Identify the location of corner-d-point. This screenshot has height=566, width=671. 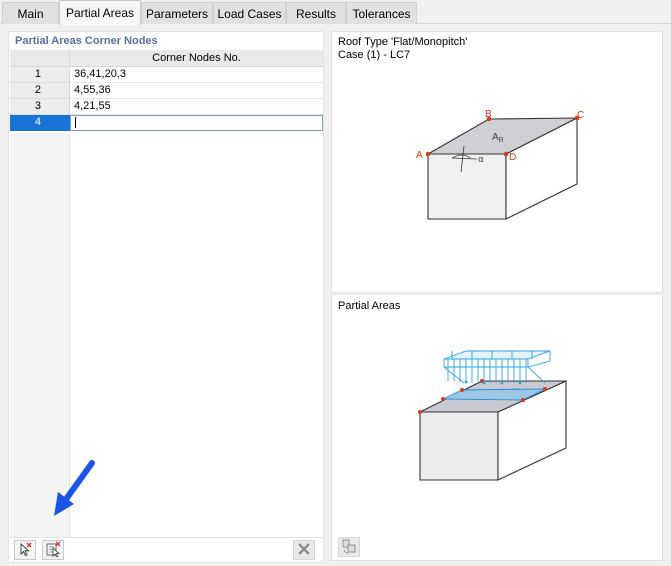
(506, 154).